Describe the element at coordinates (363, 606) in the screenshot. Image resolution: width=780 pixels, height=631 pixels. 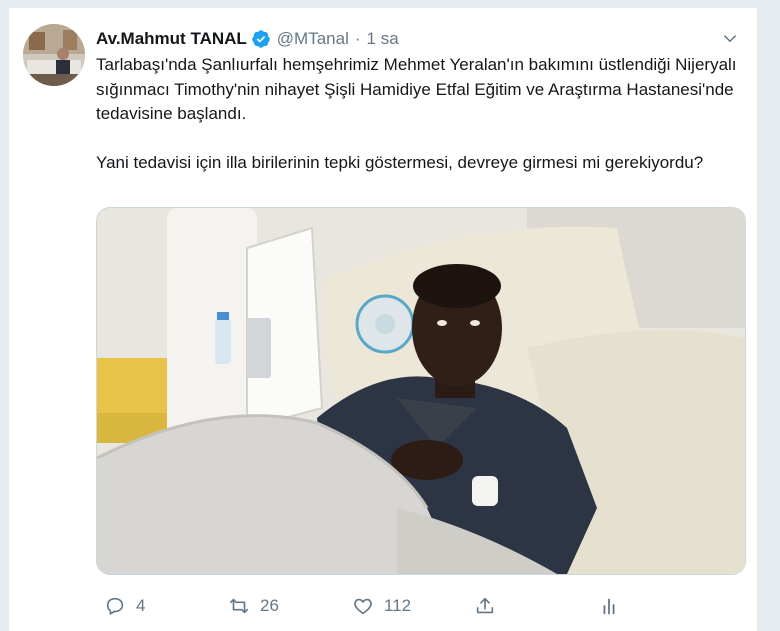
I see `like-icon` at that location.